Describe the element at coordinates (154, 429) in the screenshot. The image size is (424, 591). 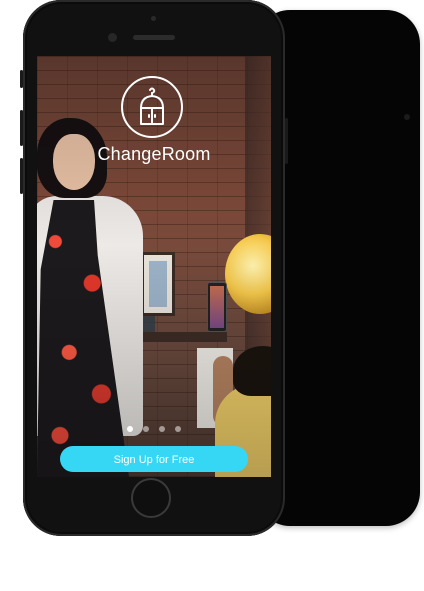
I see `page-indicator` at that location.